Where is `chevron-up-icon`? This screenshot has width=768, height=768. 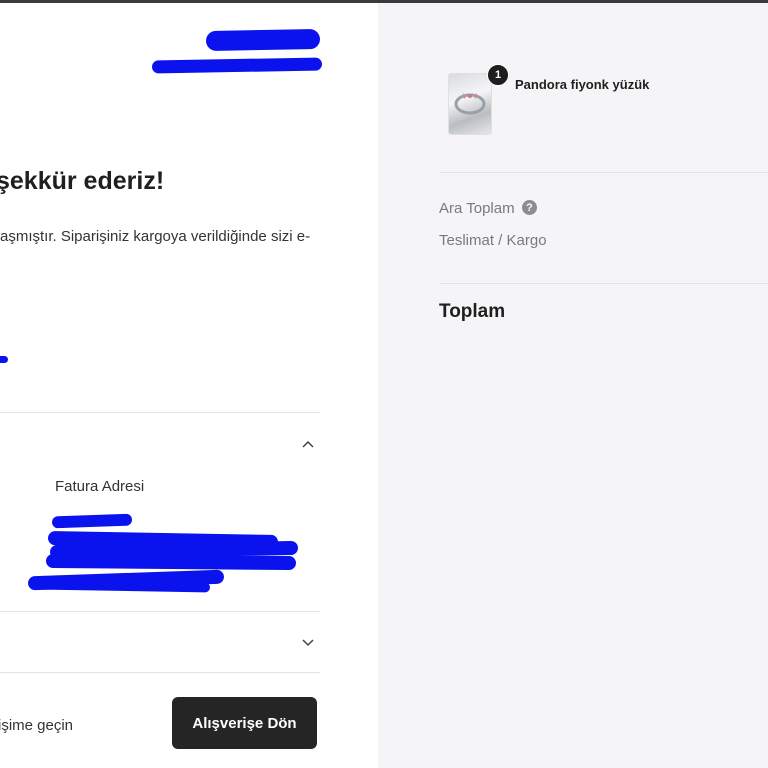
chevron-up-icon is located at coordinates (308, 444).